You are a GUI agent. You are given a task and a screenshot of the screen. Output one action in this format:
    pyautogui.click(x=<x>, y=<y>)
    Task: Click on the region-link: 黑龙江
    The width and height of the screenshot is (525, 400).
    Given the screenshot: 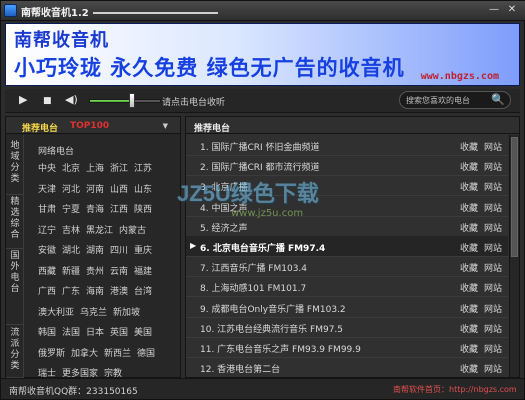 What is the action you would take?
    pyautogui.click(x=99, y=229)
    